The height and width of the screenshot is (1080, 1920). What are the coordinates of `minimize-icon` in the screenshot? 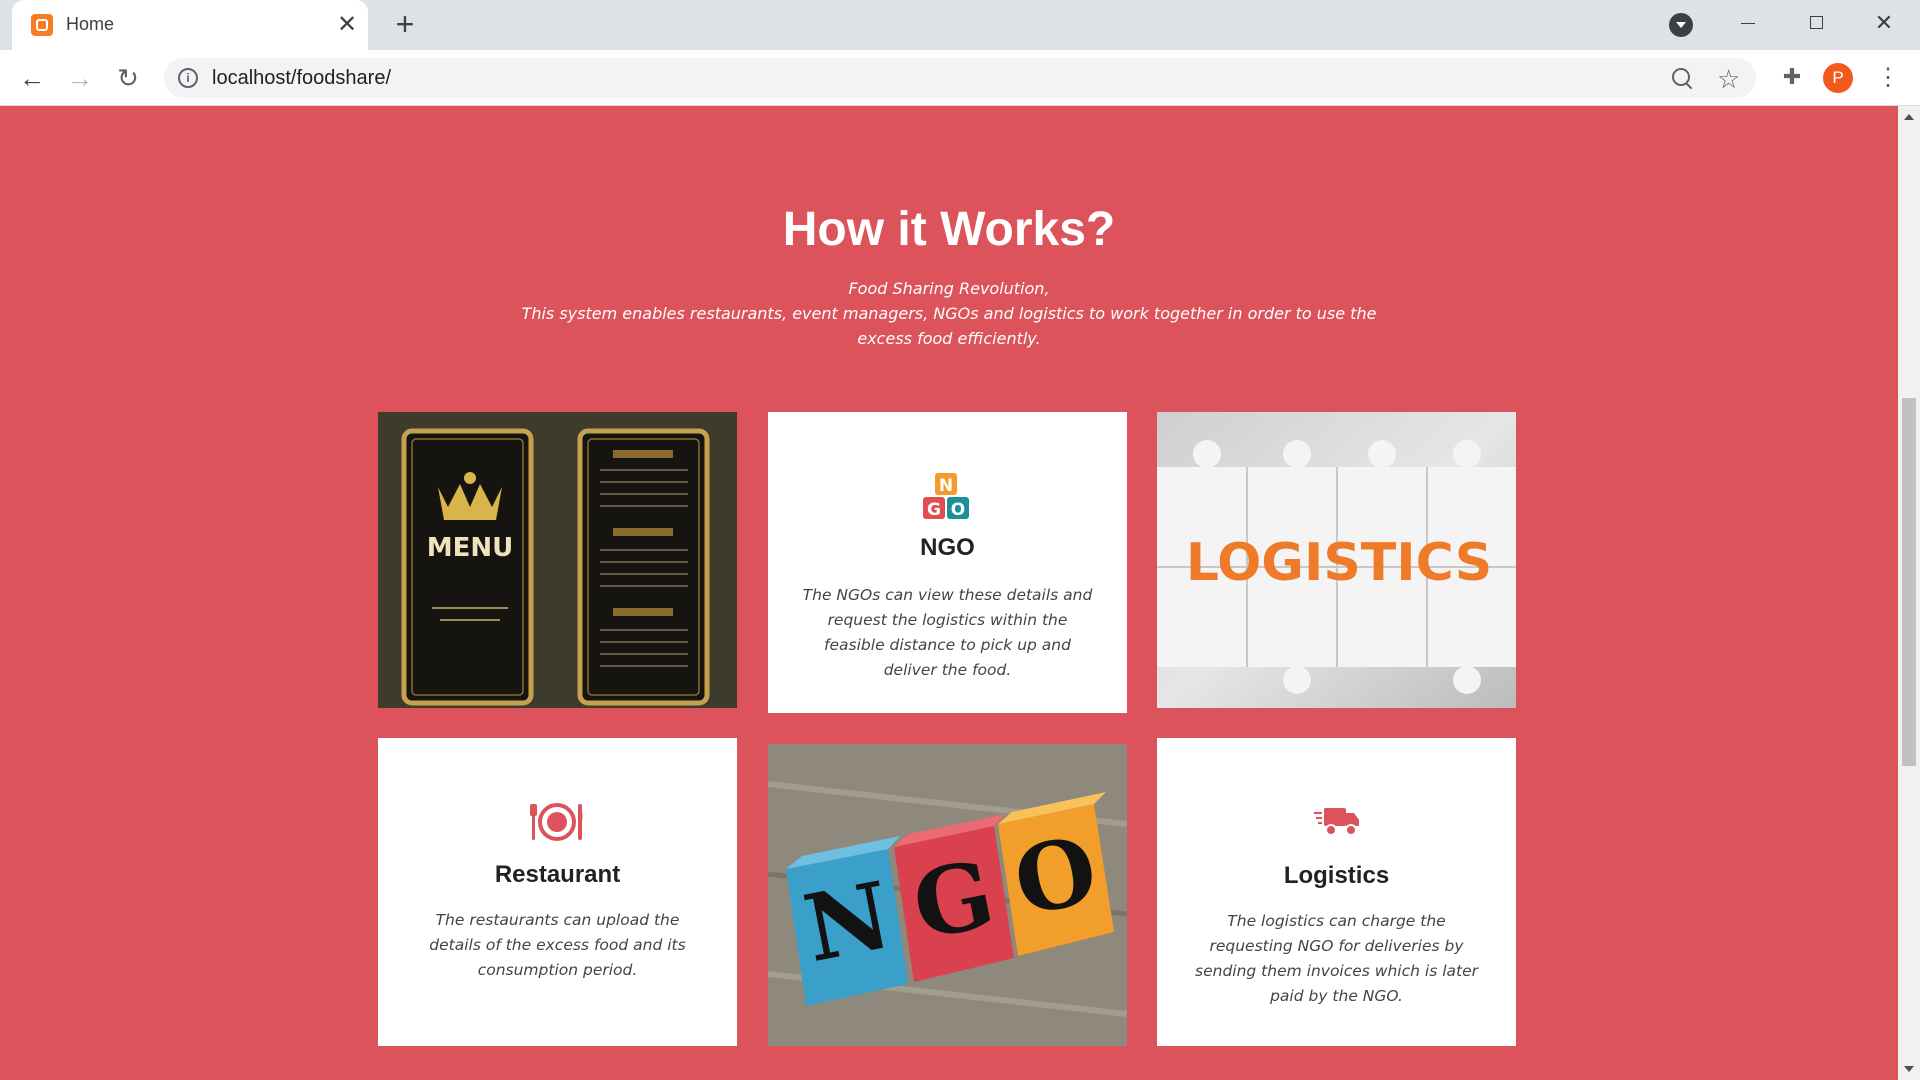 It's located at (1748, 23).